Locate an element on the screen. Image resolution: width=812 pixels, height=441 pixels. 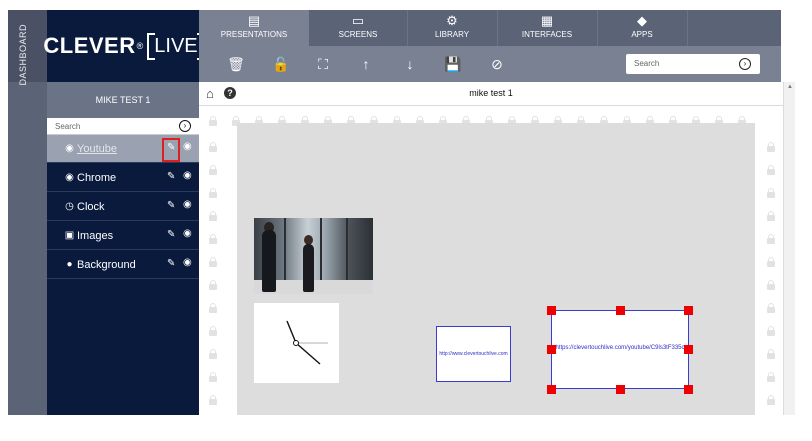
delete-icon: 🗑 is located at coordinates (236, 64).